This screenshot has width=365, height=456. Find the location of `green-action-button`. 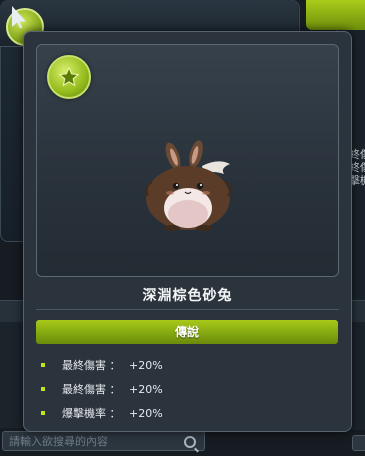

green-action-button is located at coordinates (335, 15).